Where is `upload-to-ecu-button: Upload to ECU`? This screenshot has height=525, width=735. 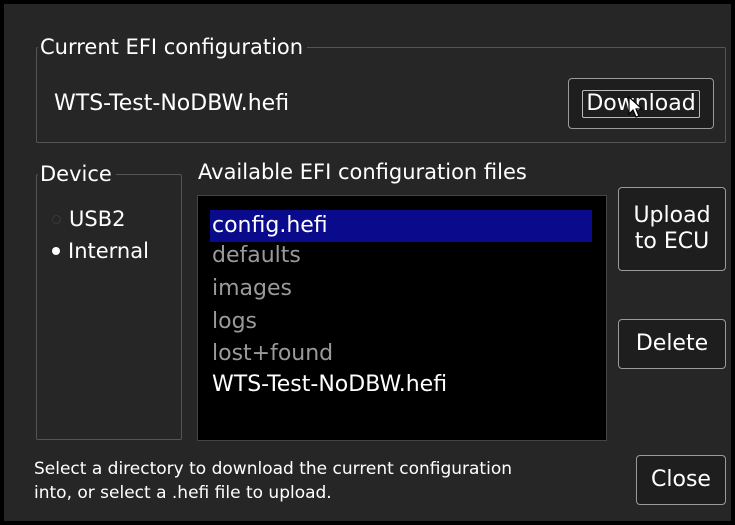 upload-to-ecu-button: Upload to ECU is located at coordinates (672, 229).